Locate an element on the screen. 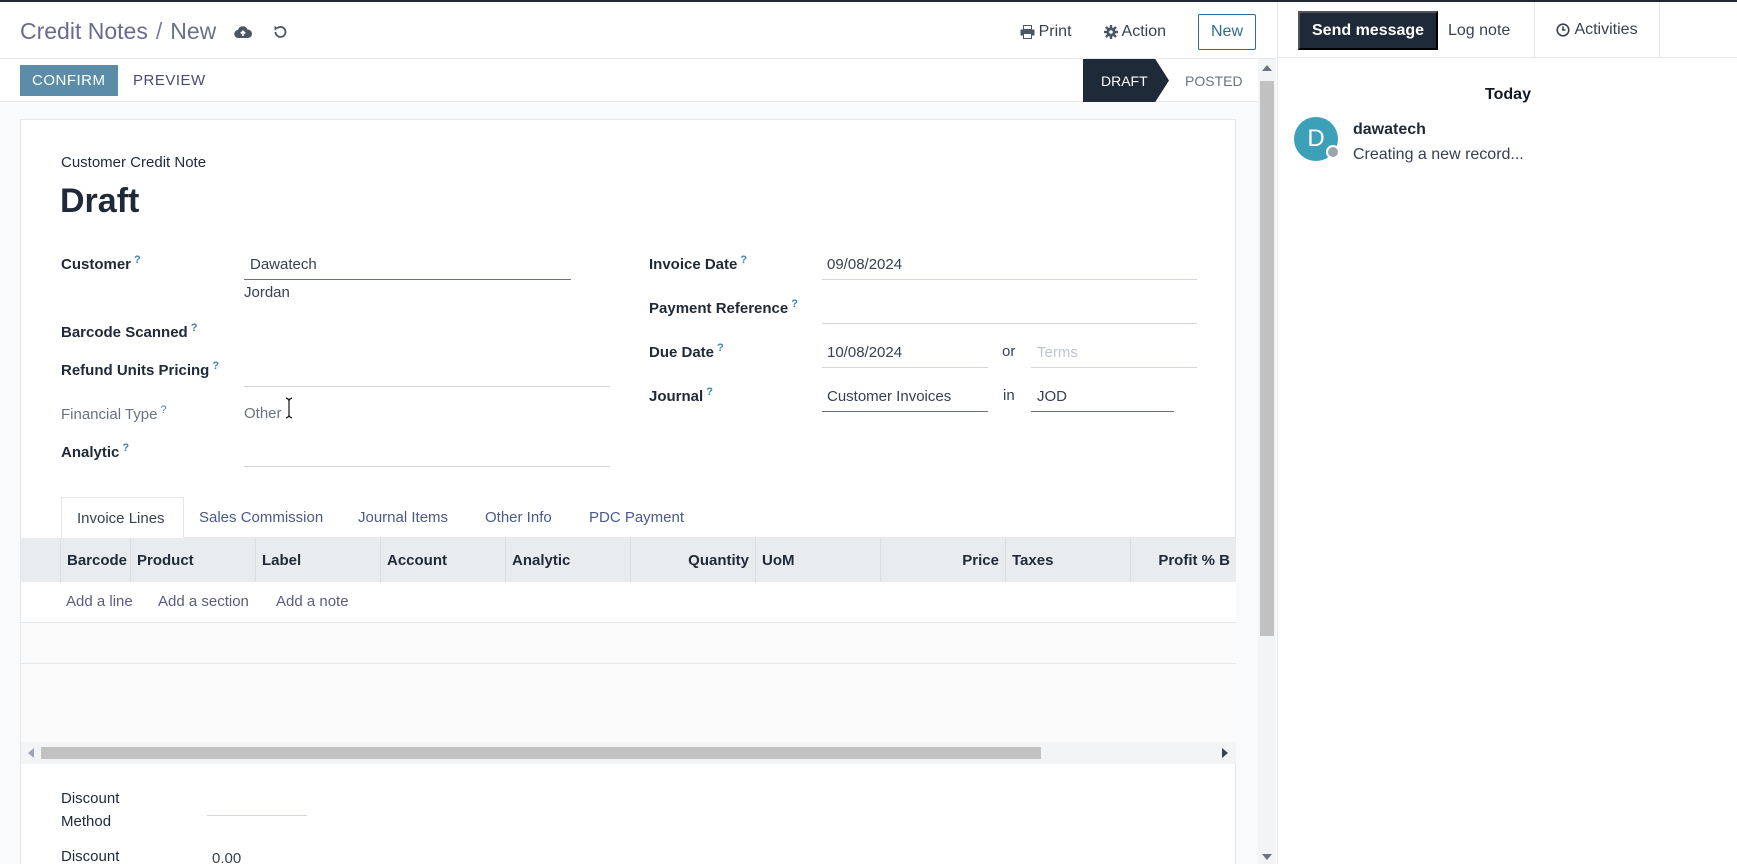 The image size is (1737, 864). financial-type-value: Other is located at coordinates (263, 413).